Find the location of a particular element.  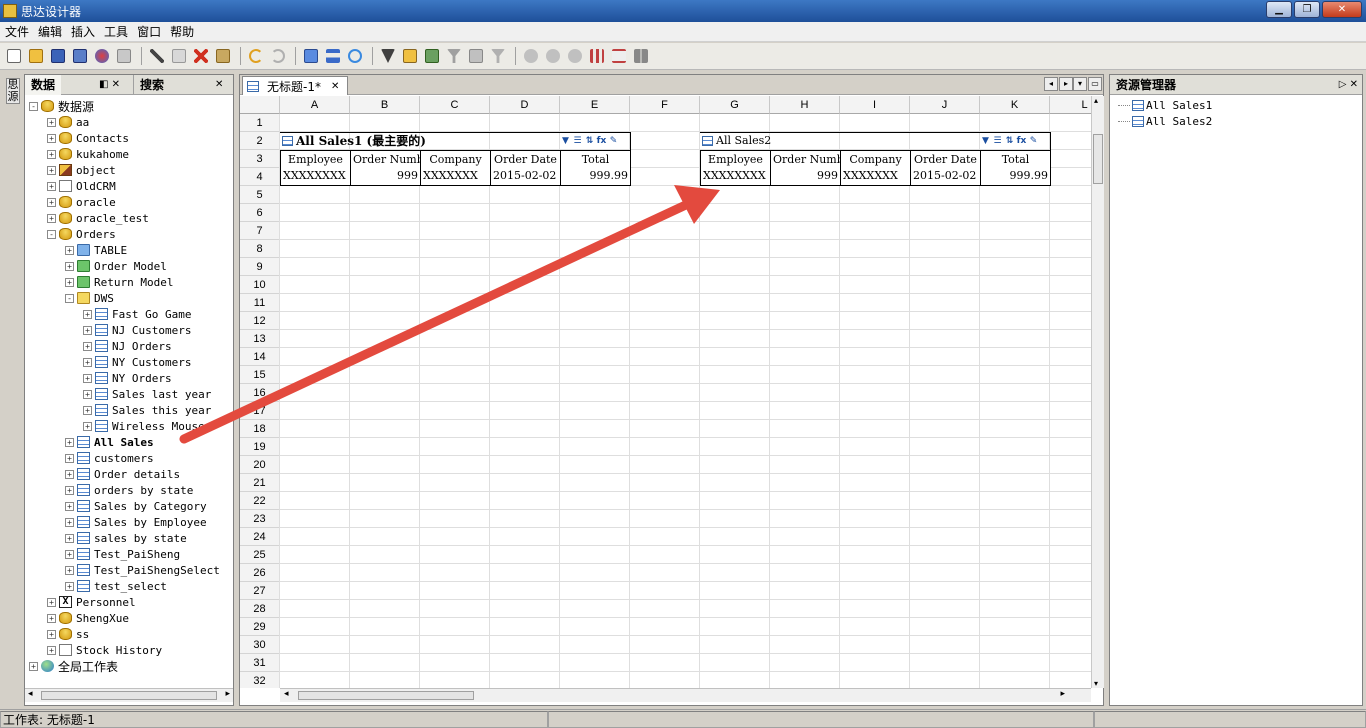

row-header: 23 is located at coordinates (260, 519).